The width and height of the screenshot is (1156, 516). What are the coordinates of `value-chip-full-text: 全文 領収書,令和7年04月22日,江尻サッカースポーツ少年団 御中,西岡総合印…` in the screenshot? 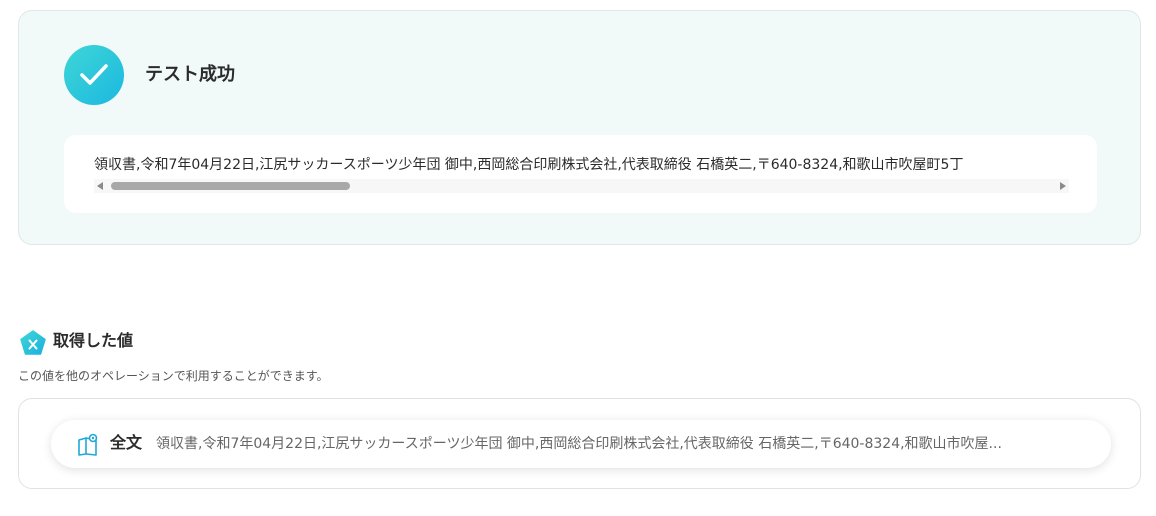 It's located at (581, 444).